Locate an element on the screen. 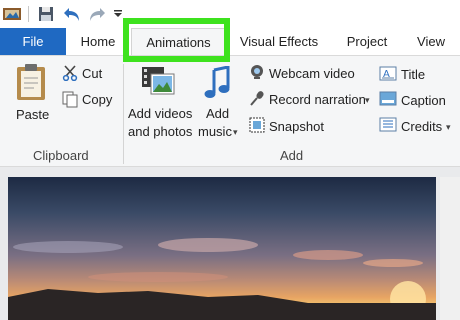 The image size is (460, 320). microphone-icon is located at coordinates (257, 98).